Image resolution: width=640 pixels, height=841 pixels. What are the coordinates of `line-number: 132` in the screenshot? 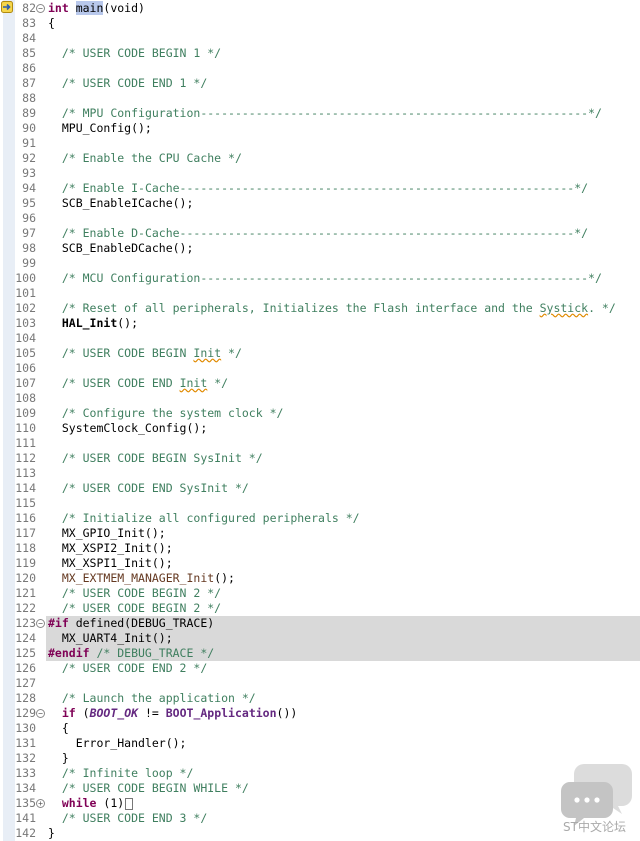 It's located at (25, 758).